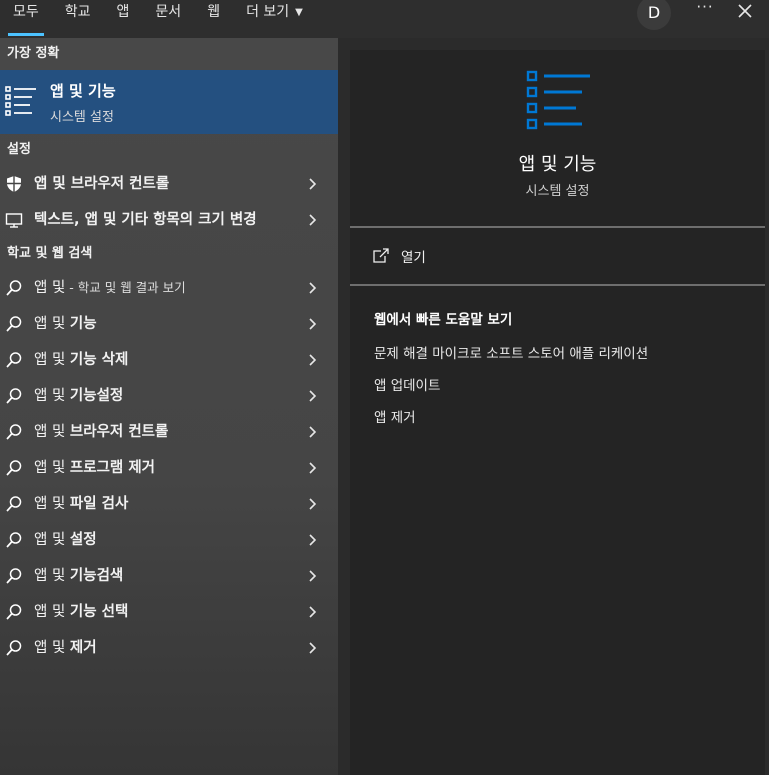 The width and height of the screenshot is (769, 775). I want to click on more-options-button: ···, so click(705, 11).